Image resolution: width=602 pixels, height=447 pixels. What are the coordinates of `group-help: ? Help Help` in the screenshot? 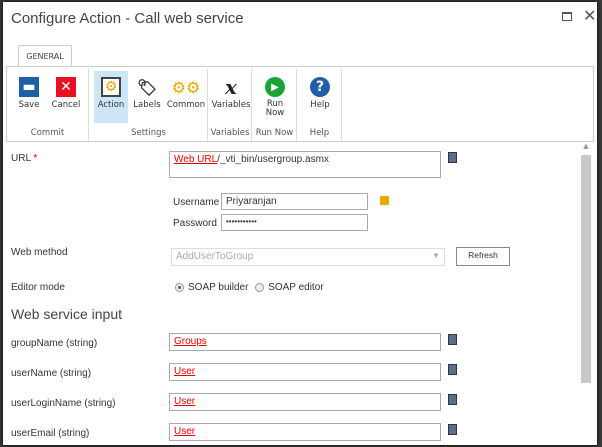 It's located at (320, 105).